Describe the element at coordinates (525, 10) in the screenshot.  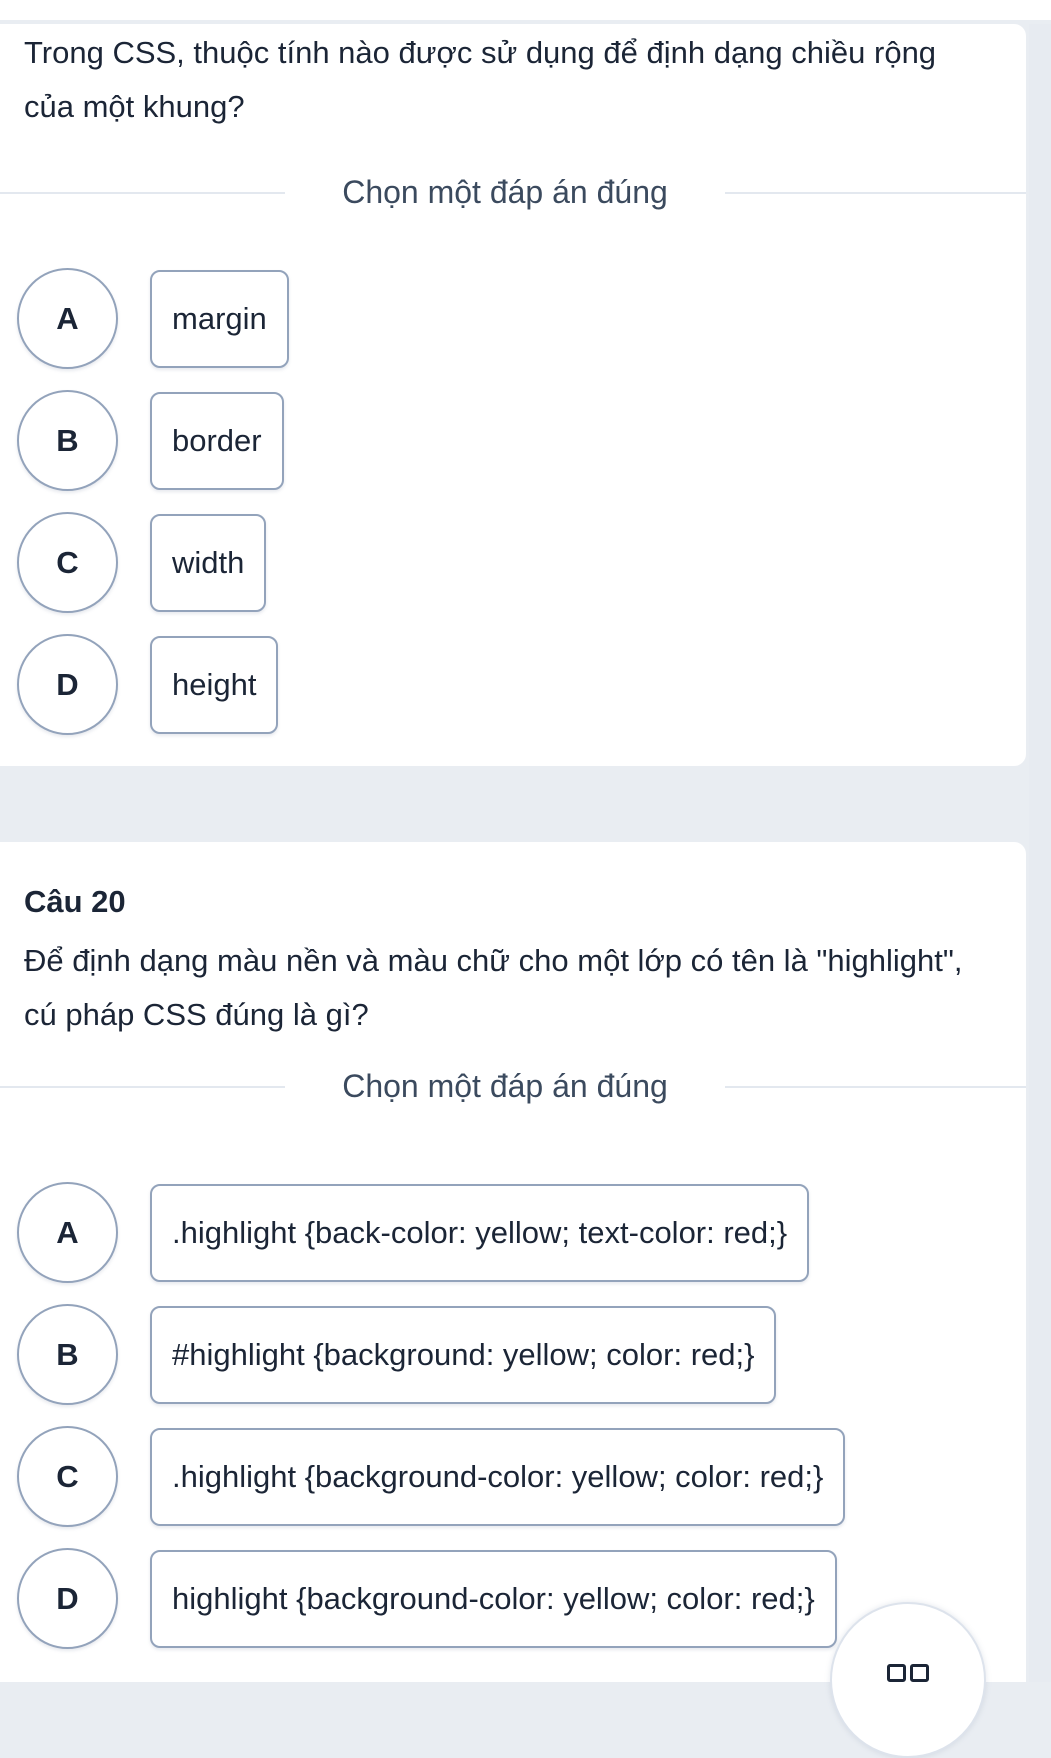
I see `top-strip` at that location.